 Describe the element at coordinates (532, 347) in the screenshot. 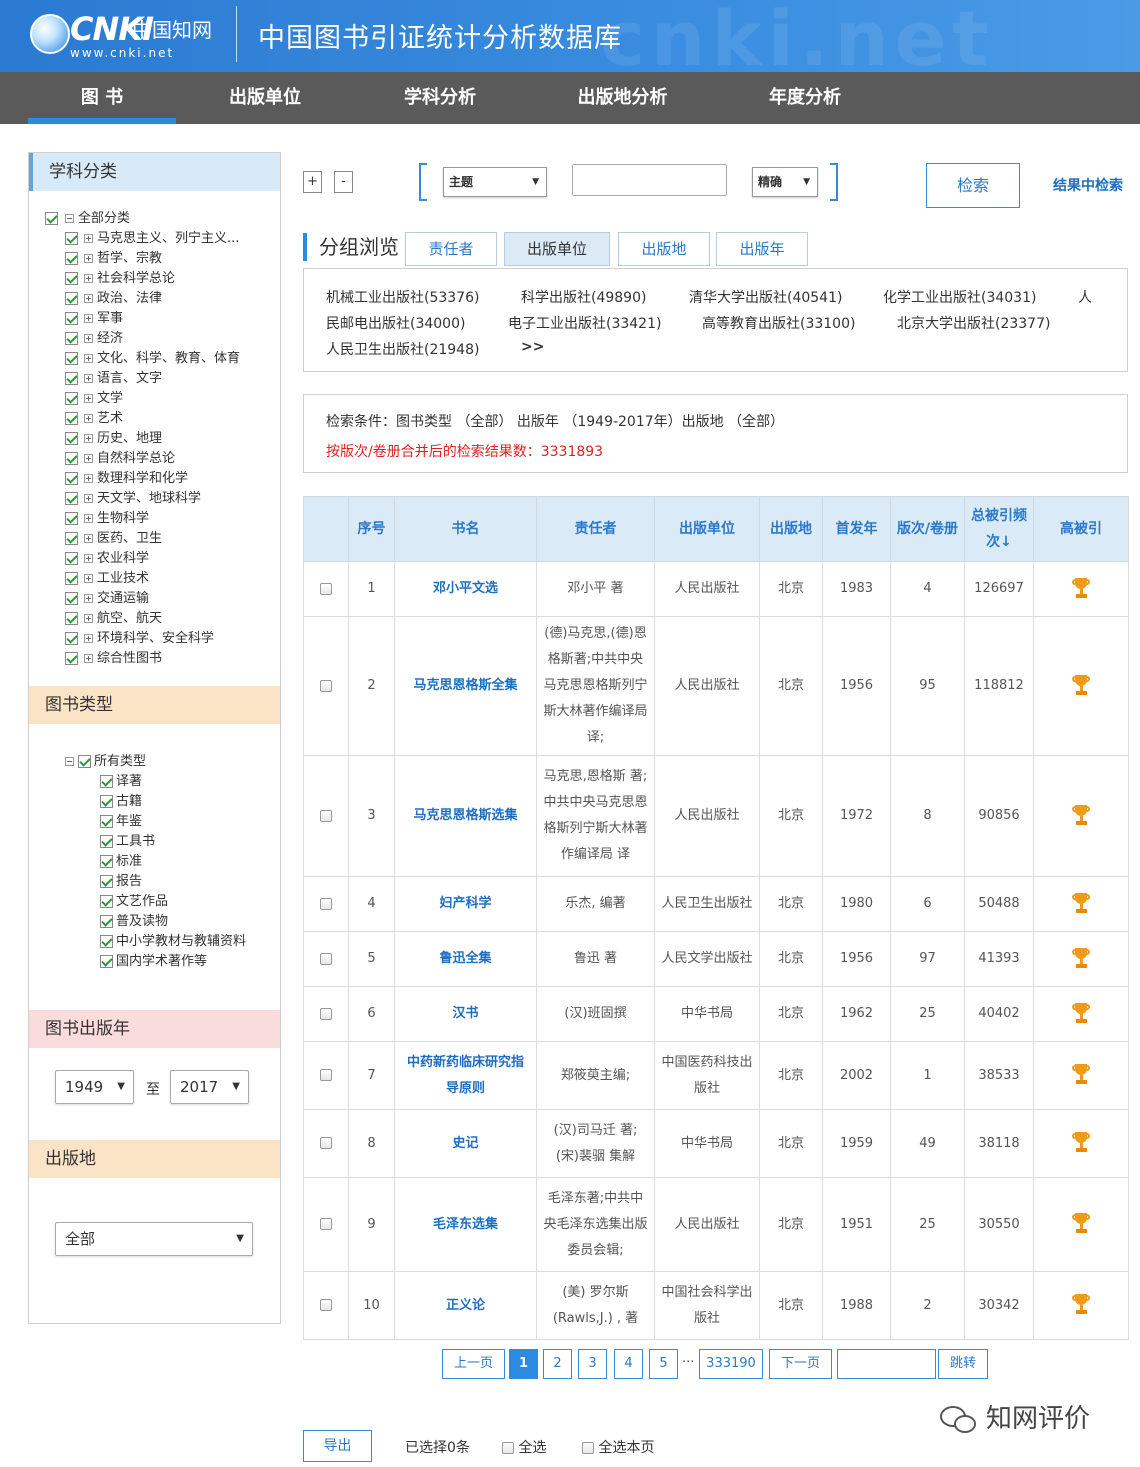

I see `more-publishers-link: >>` at that location.